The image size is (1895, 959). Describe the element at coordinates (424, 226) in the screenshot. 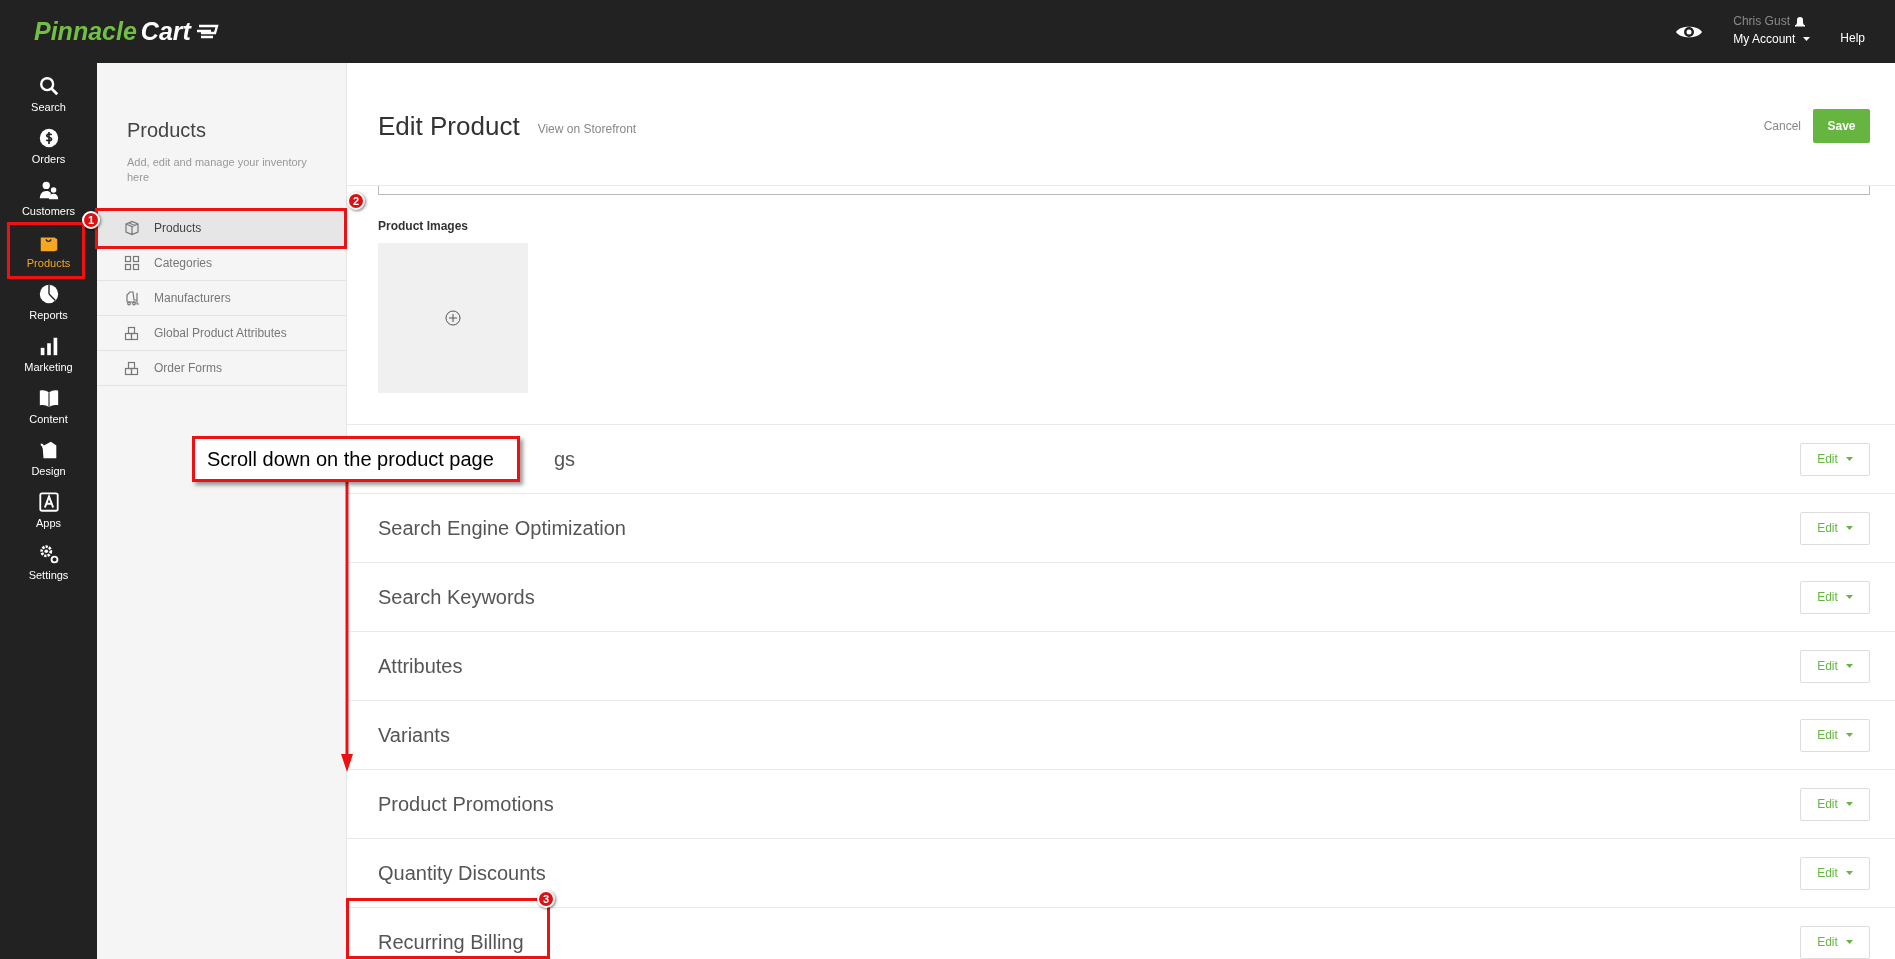

I see `field-label: Product Images` at that location.